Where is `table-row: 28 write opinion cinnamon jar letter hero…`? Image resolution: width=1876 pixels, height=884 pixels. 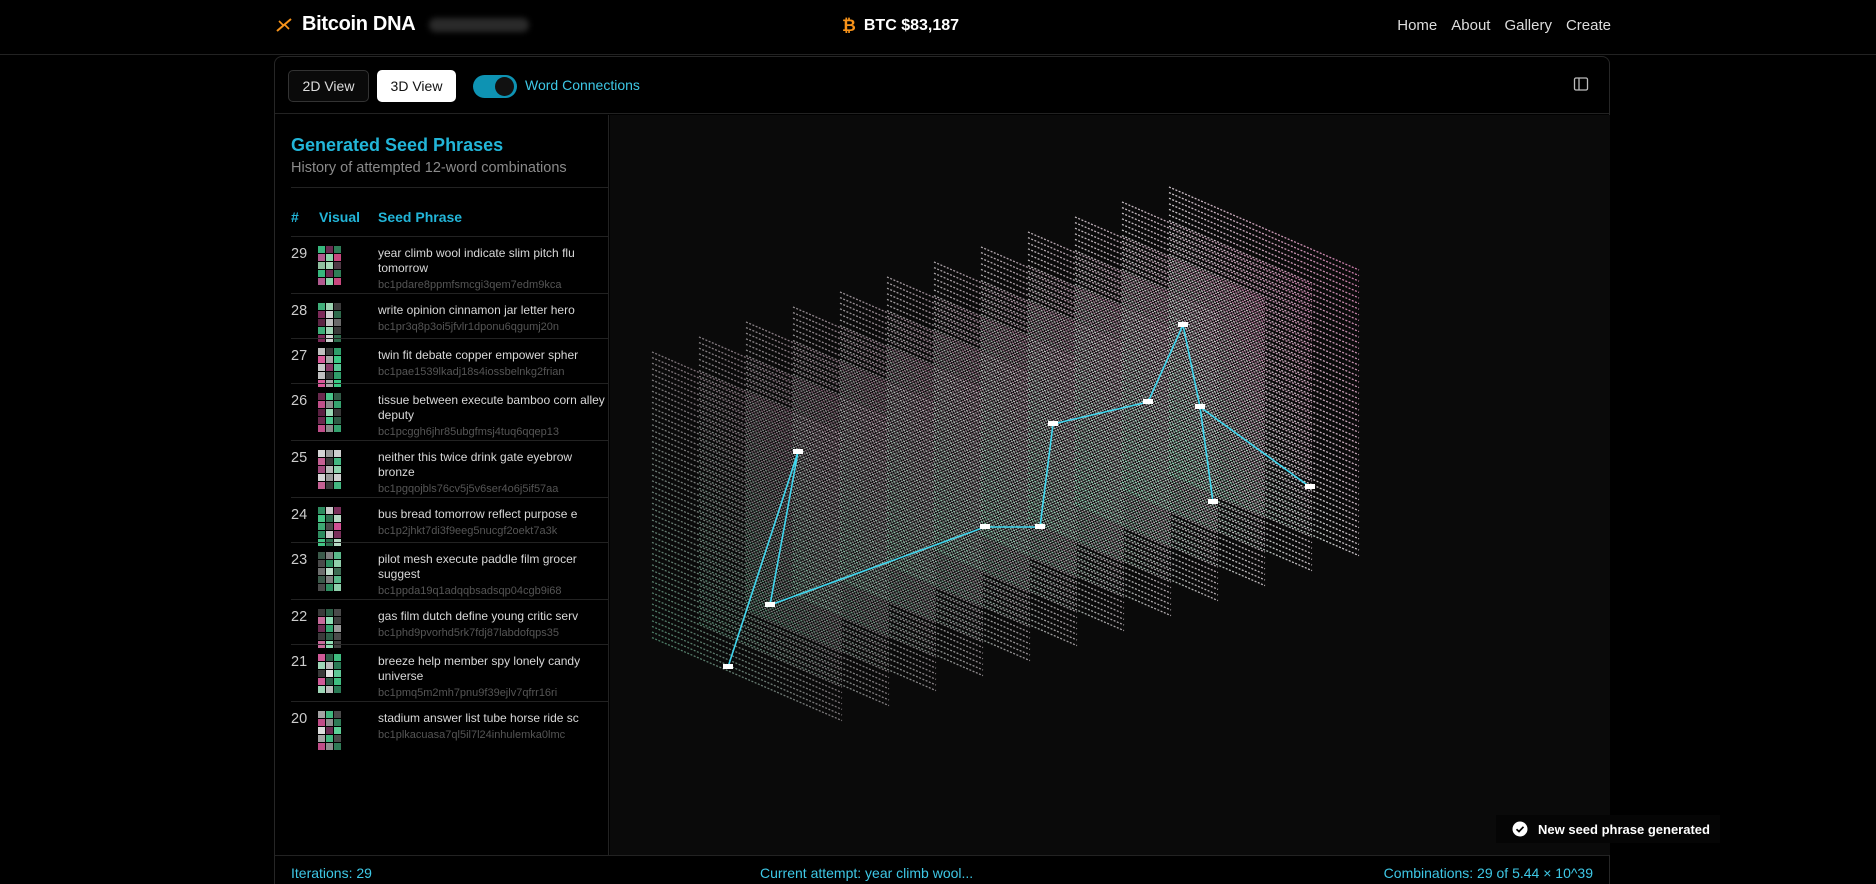 table-row: 28 write opinion cinnamon jar letter hero… is located at coordinates (449, 317).